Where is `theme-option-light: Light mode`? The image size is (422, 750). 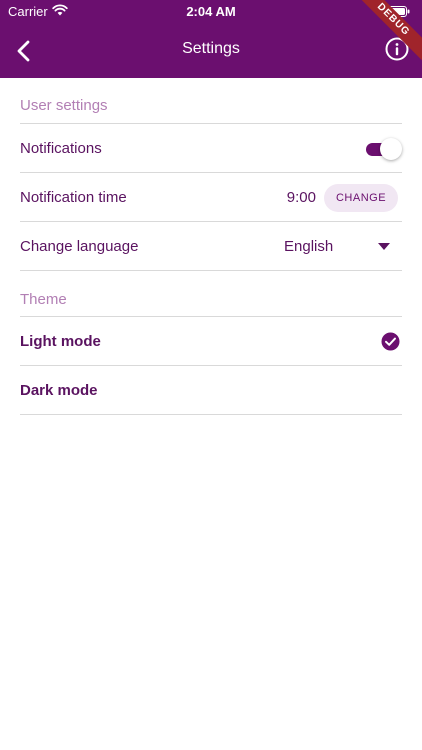 theme-option-light: Light mode is located at coordinates (211, 341).